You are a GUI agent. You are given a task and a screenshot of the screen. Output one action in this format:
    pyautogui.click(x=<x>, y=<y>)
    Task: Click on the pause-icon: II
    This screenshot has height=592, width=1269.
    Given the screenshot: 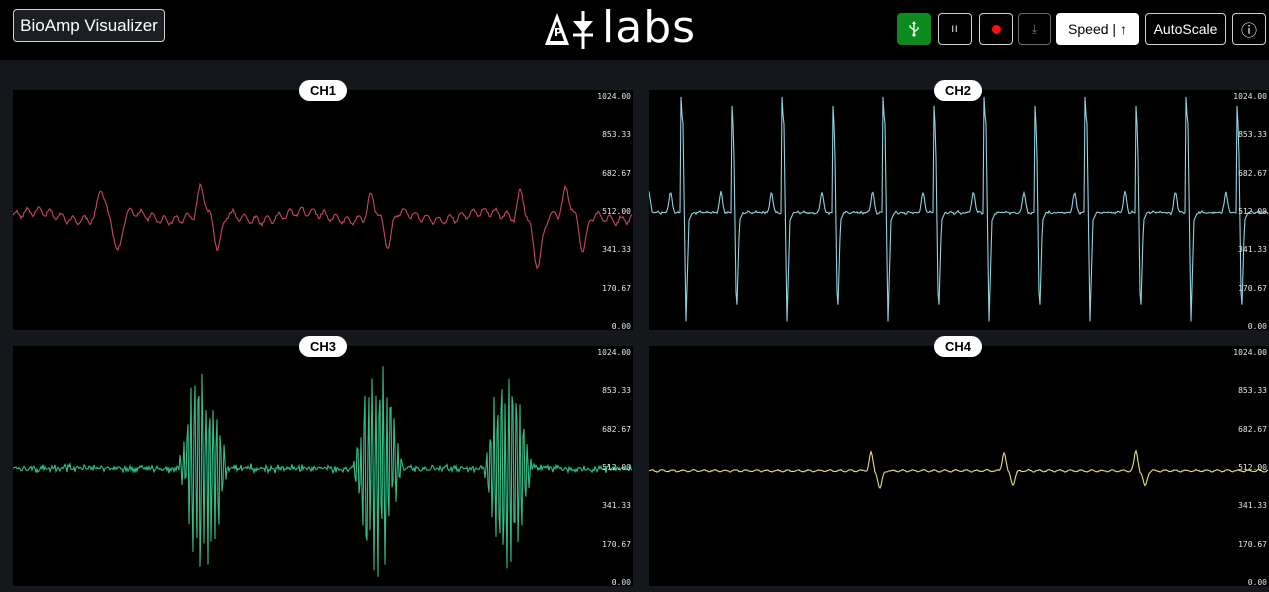 What is the action you would take?
    pyautogui.click(x=955, y=29)
    